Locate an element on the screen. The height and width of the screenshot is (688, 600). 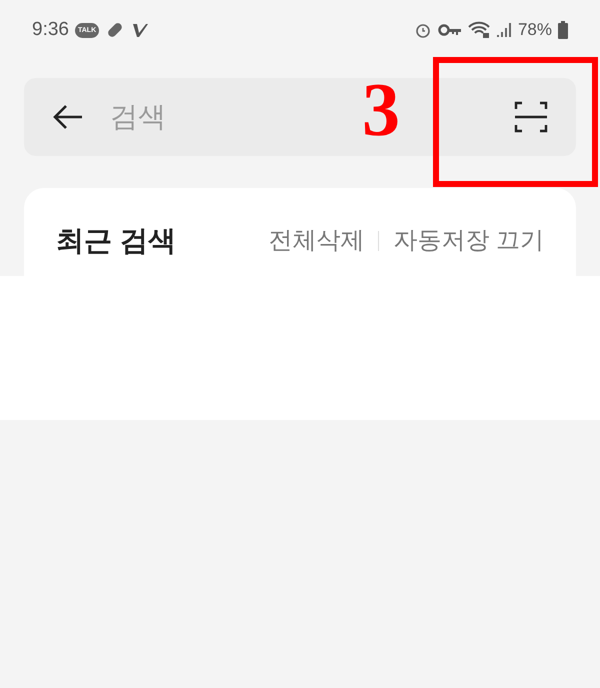
search-bar: 검색 3 is located at coordinates (300, 117).